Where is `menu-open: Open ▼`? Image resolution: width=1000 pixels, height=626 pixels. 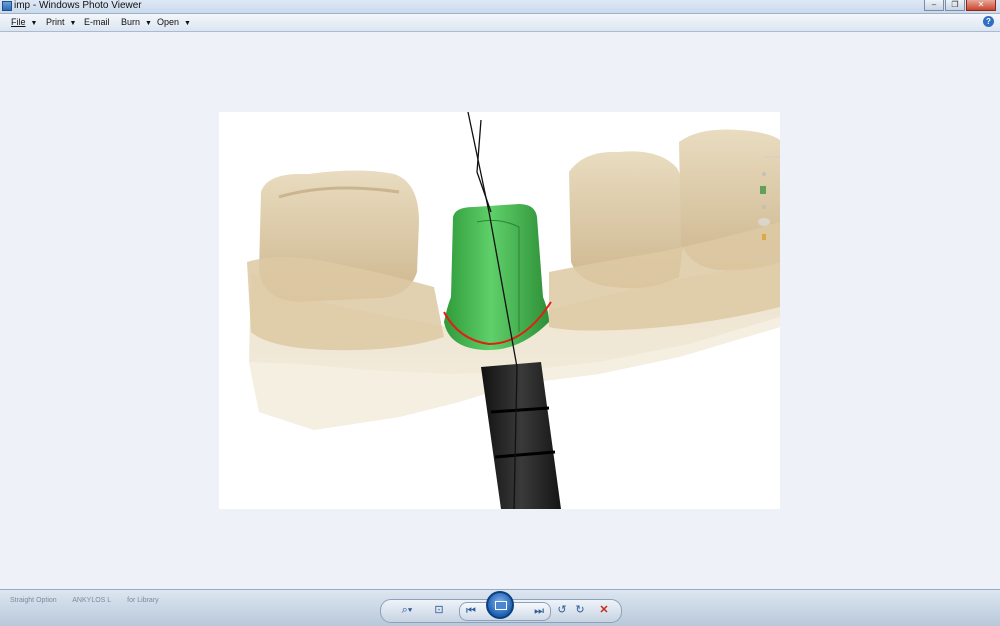 menu-open: Open ▼ is located at coordinates (174, 23).